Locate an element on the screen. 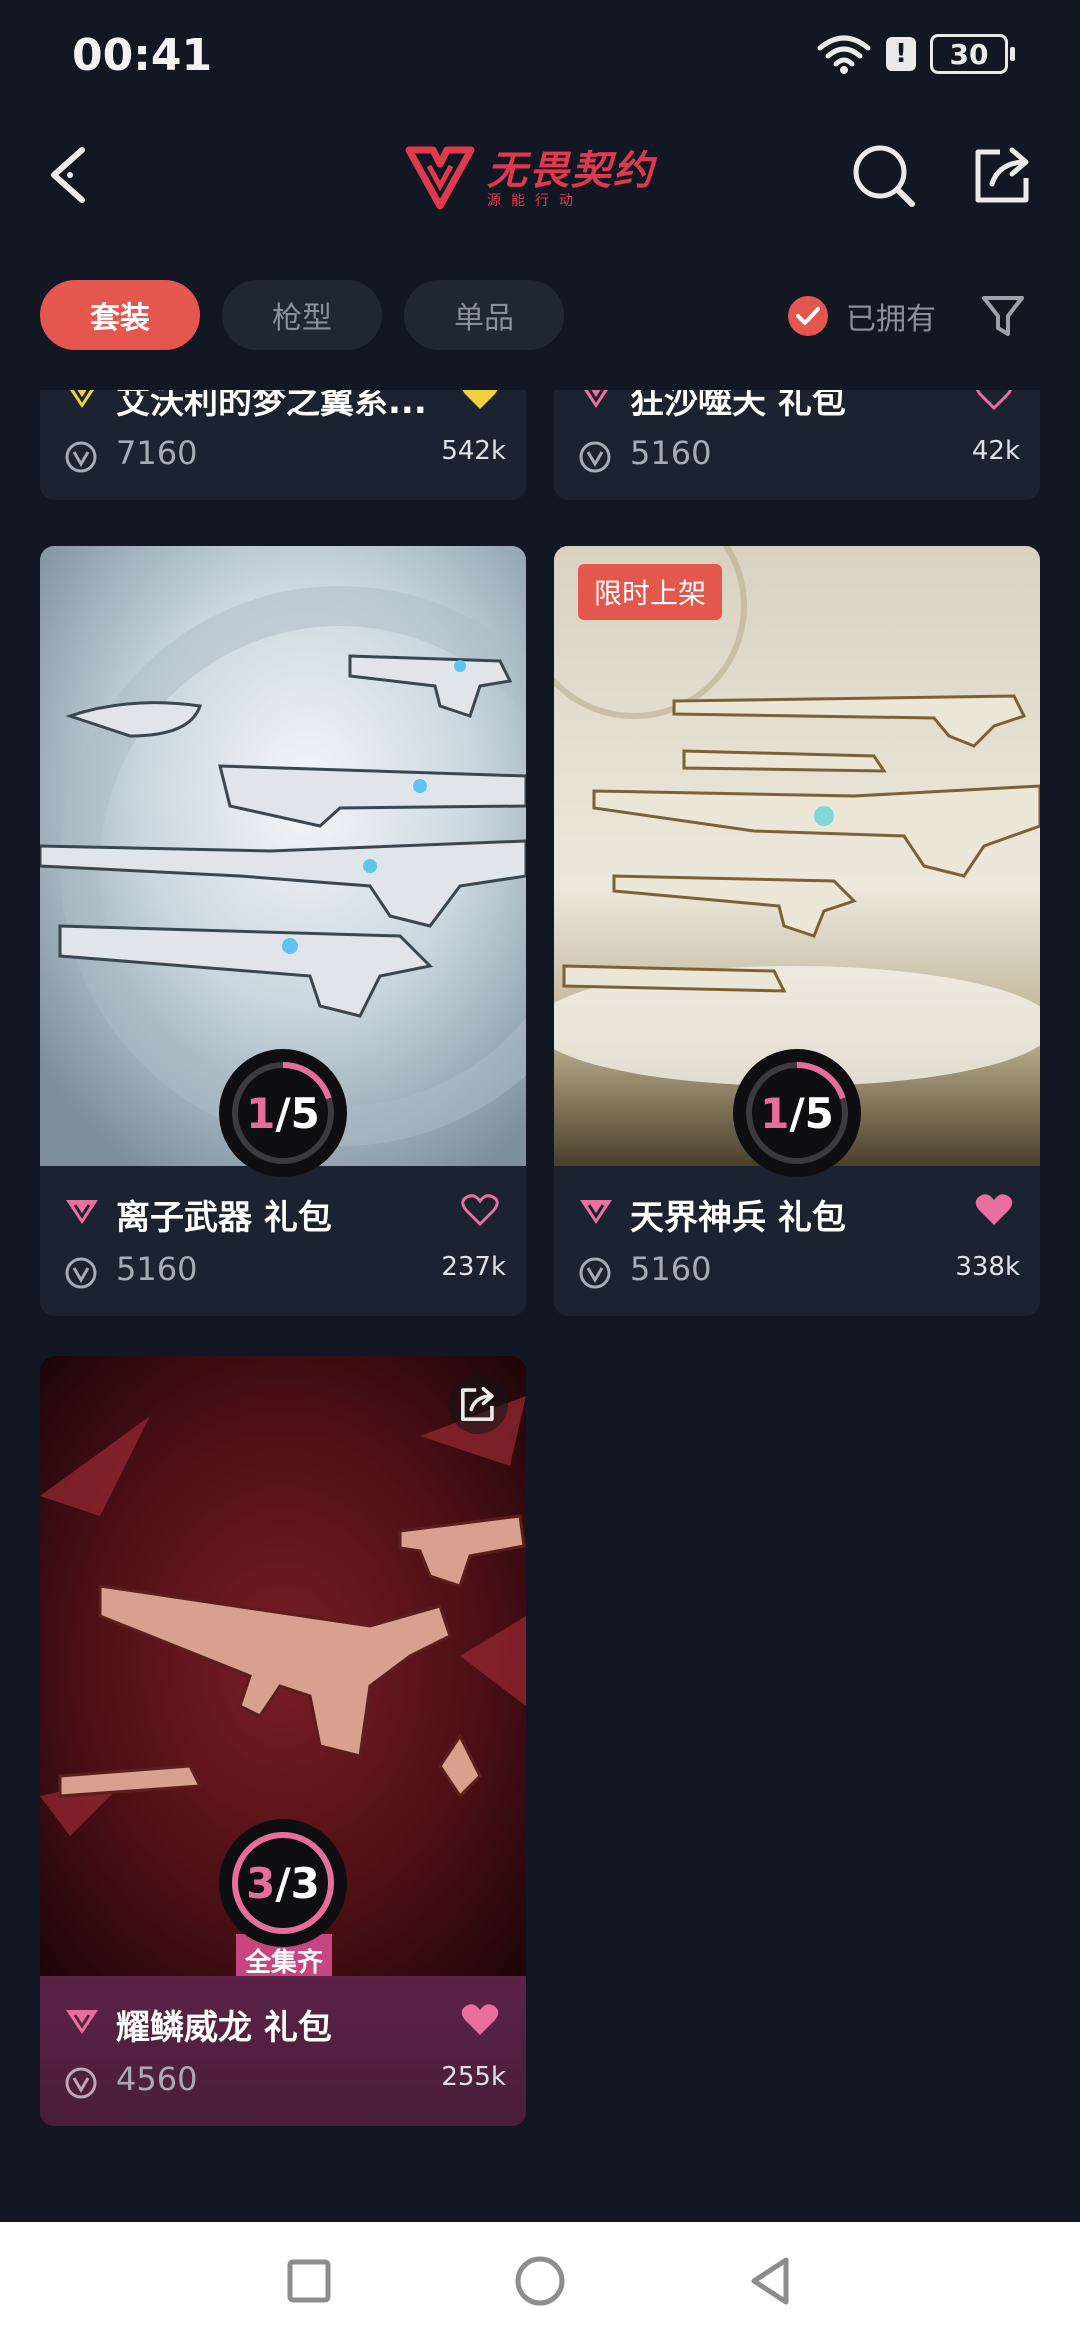 The height and width of the screenshot is (2340, 1080). logo-subtitle: 源能行动 is located at coordinates (535, 201).